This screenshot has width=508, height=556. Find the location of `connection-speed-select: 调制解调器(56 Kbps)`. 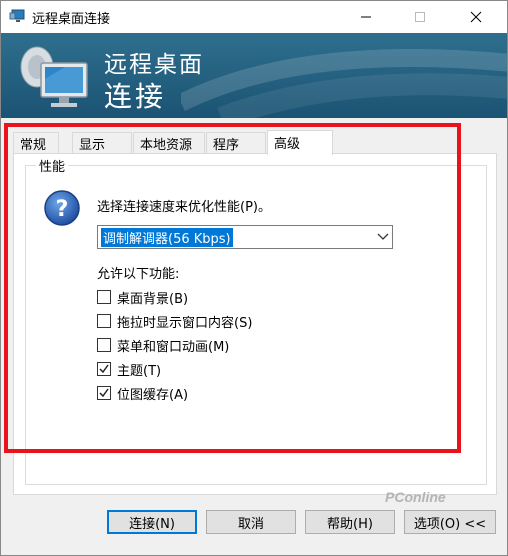

connection-speed-select: 调制解调器(56 Kbps) is located at coordinates (245, 237).